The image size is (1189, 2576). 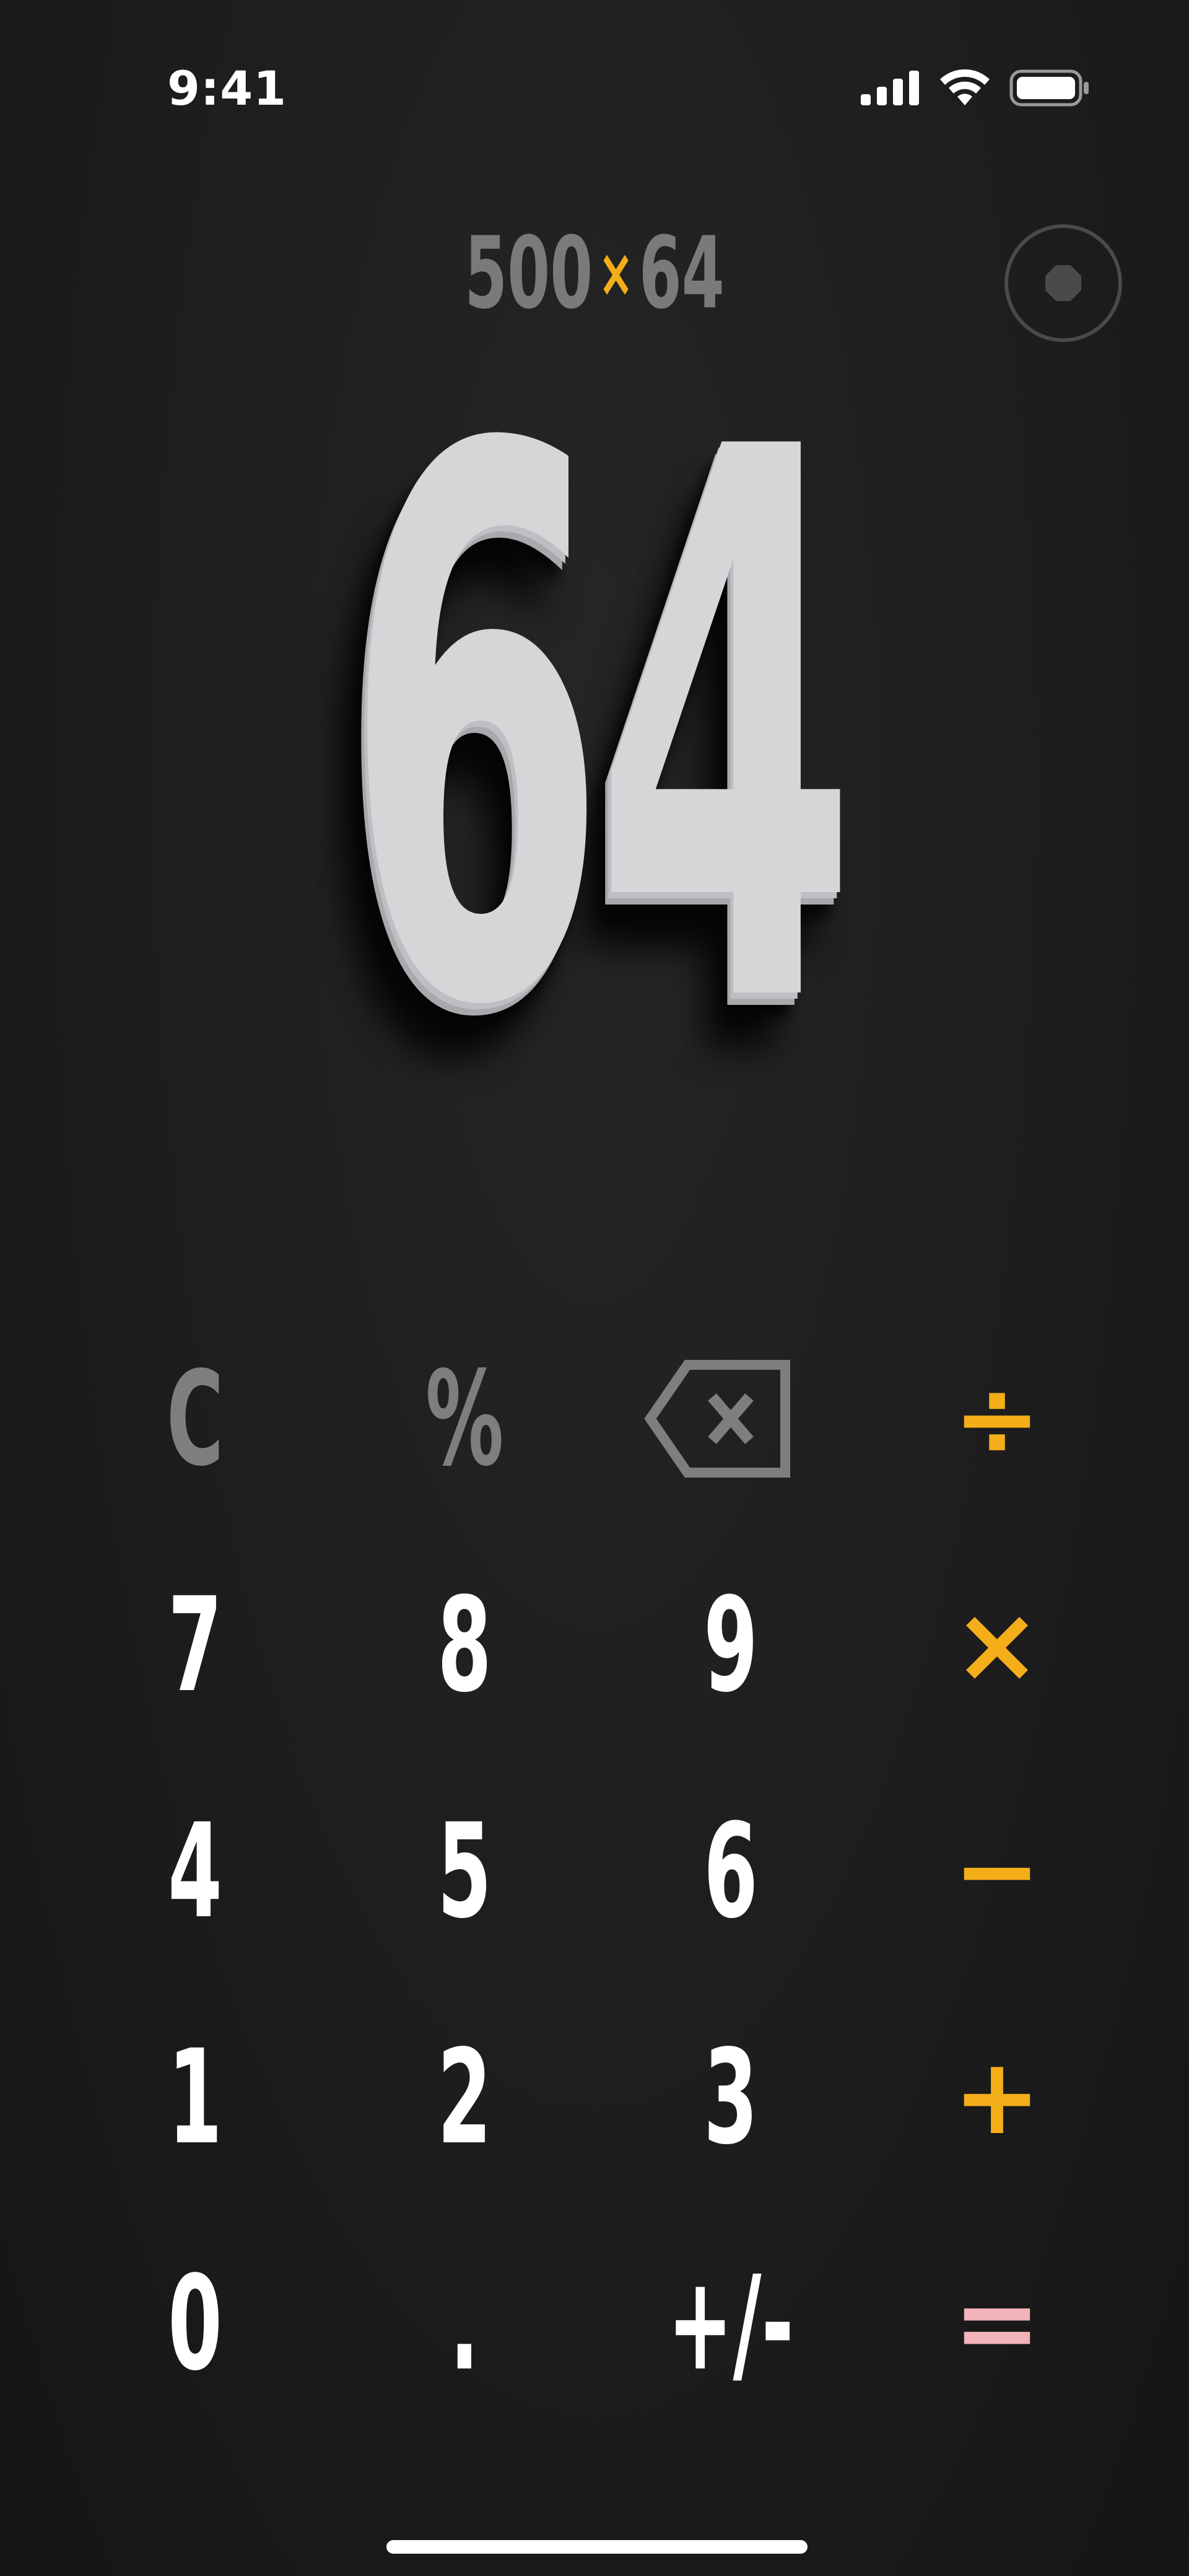 I want to click on equals-button: =, so click(x=997, y=2323).